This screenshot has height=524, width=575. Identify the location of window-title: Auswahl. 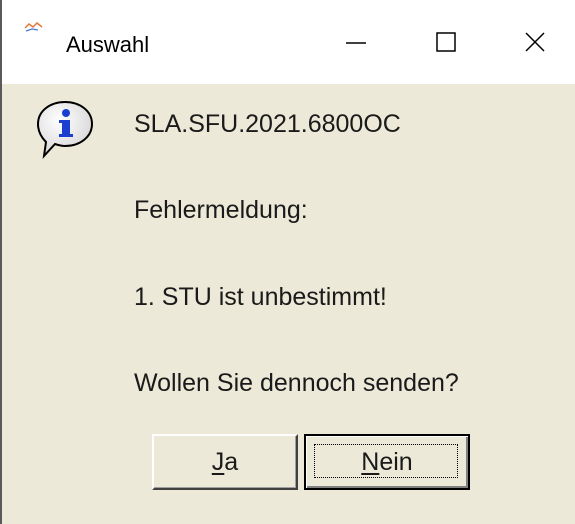
(108, 44).